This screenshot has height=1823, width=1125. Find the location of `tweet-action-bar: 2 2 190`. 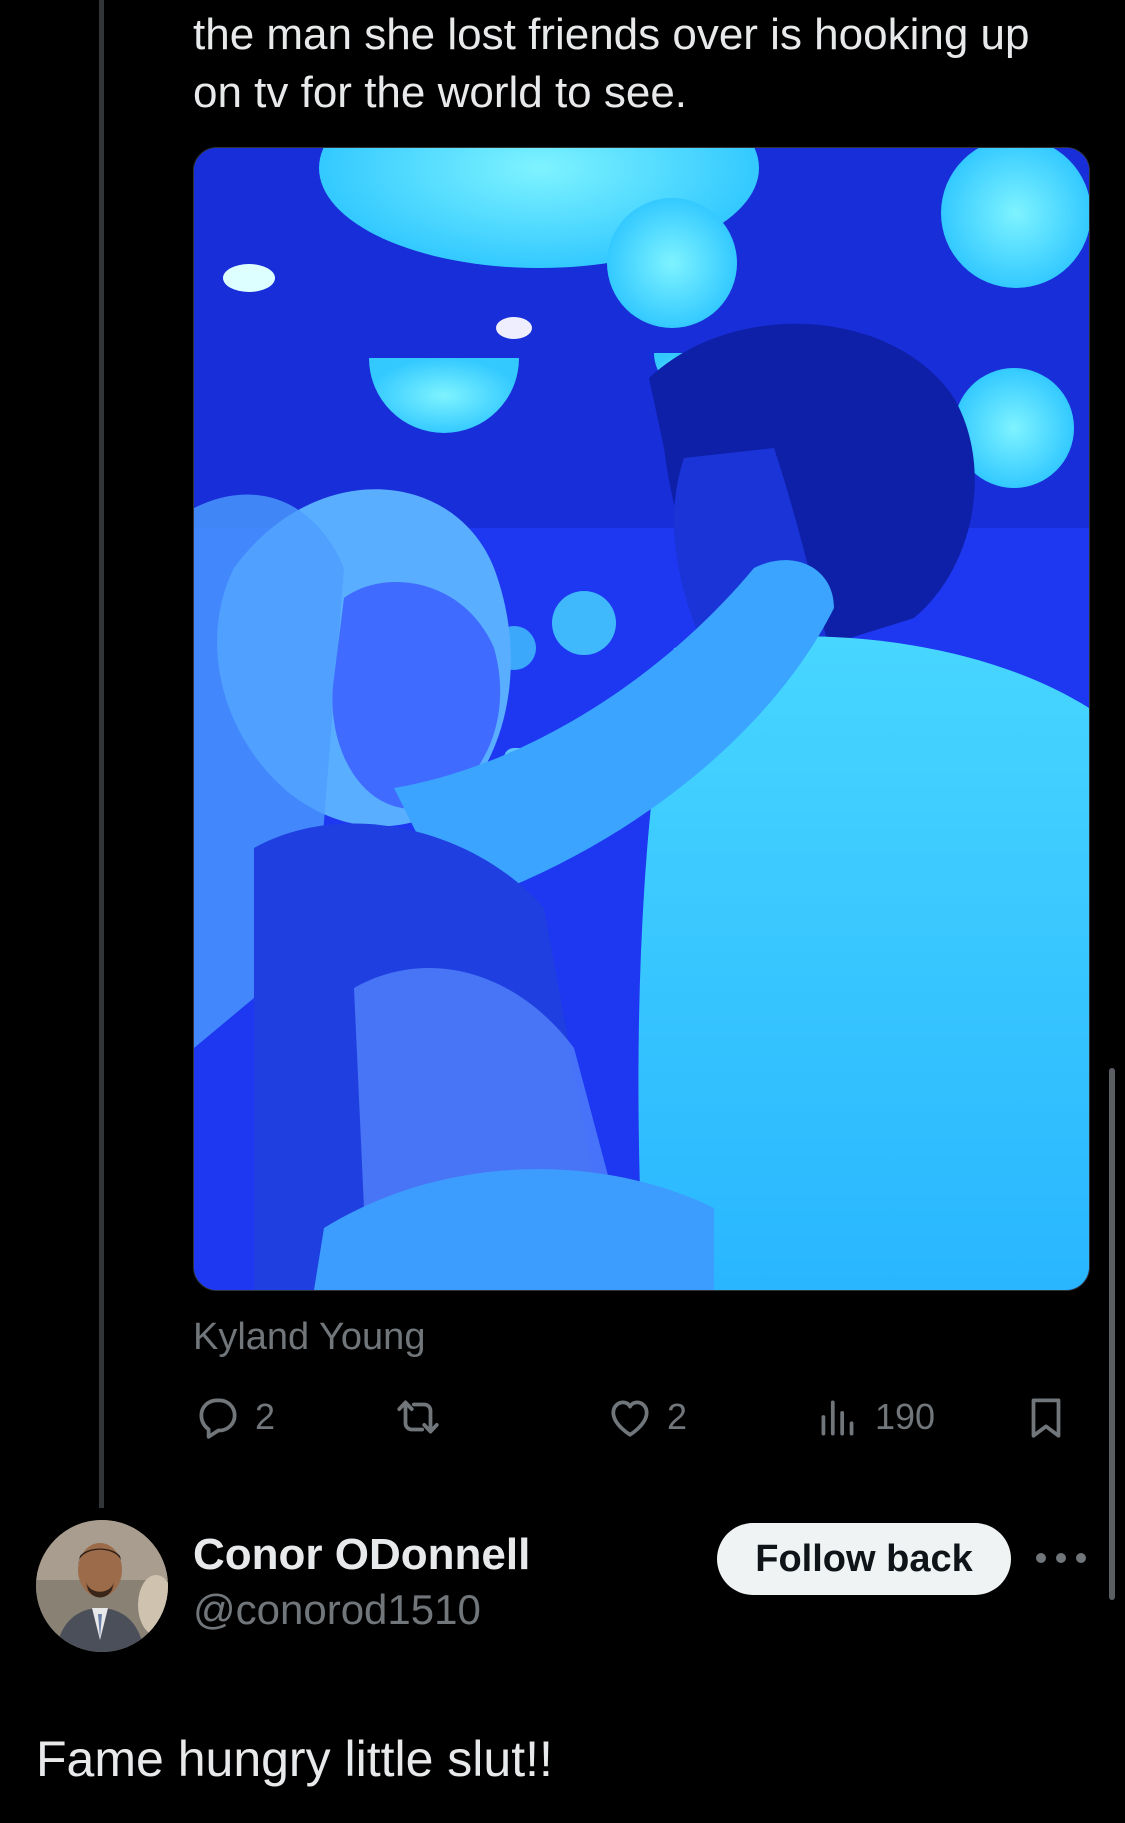

tweet-action-bar: 2 2 190 is located at coordinates (633, 1417).